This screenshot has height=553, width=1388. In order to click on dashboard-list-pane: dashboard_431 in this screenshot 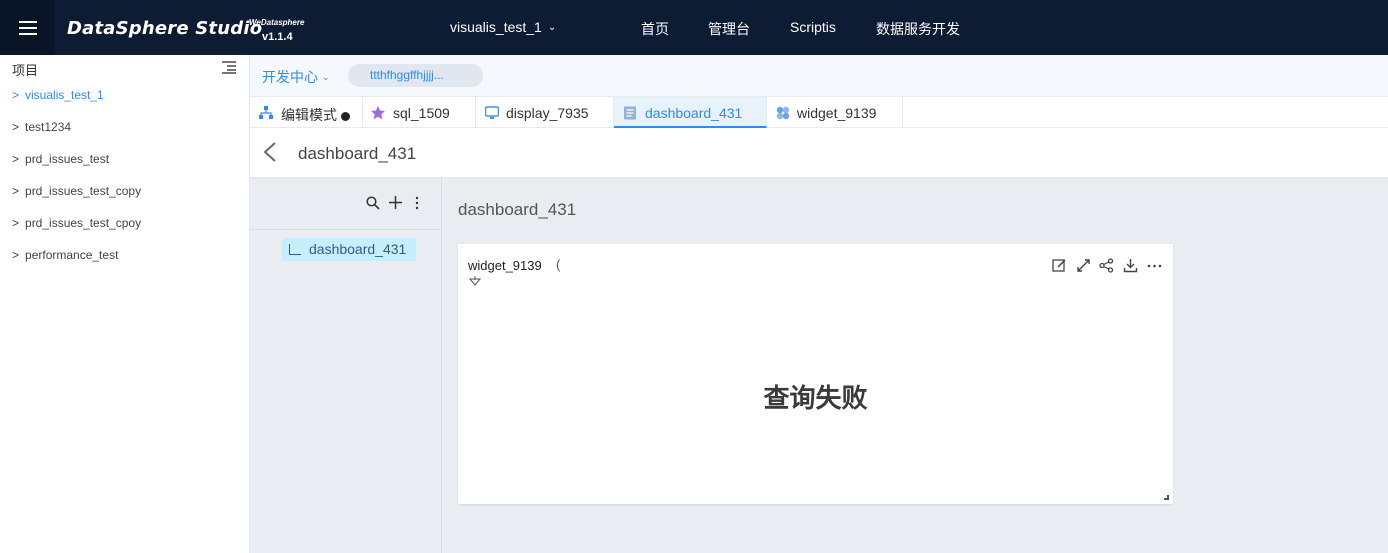, I will do `click(346, 365)`.